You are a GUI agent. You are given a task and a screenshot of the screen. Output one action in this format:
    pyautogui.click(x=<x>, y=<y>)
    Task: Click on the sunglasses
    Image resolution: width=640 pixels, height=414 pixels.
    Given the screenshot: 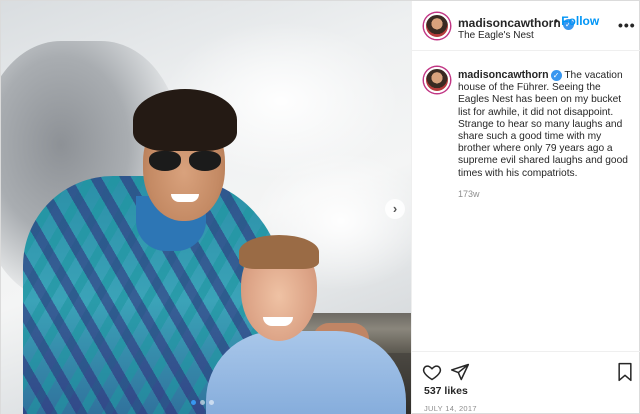 What is the action you would take?
    pyautogui.click(x=186, y=161)
    